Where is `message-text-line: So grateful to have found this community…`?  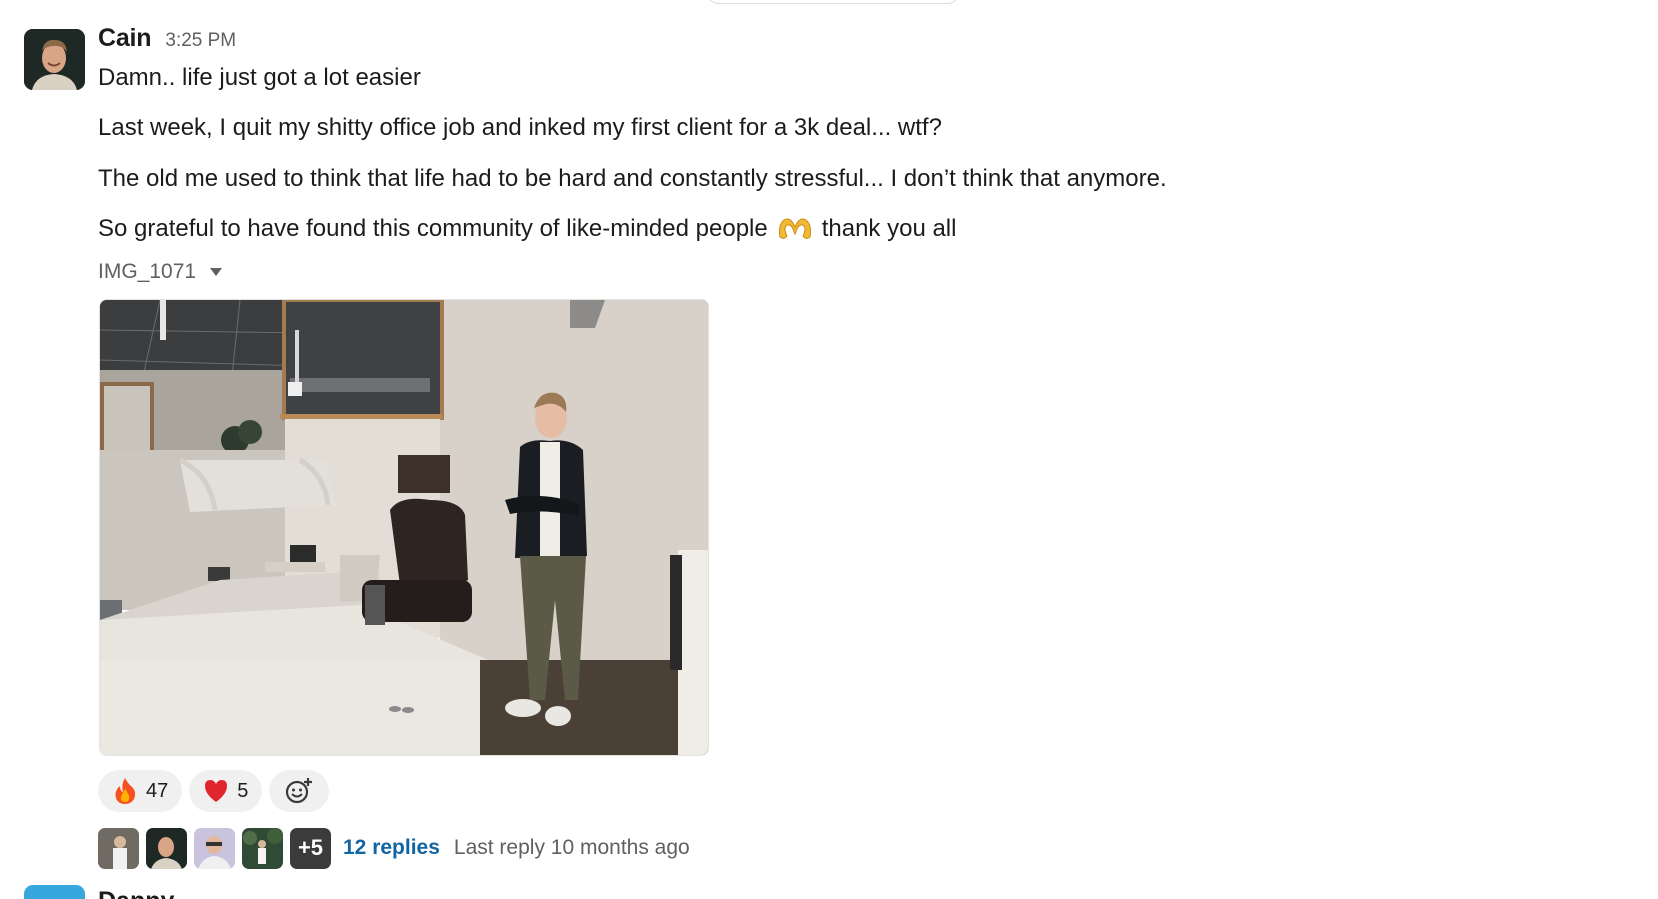
message-text-line: So grateful to have found this community… is located at coordinates (838, 229).